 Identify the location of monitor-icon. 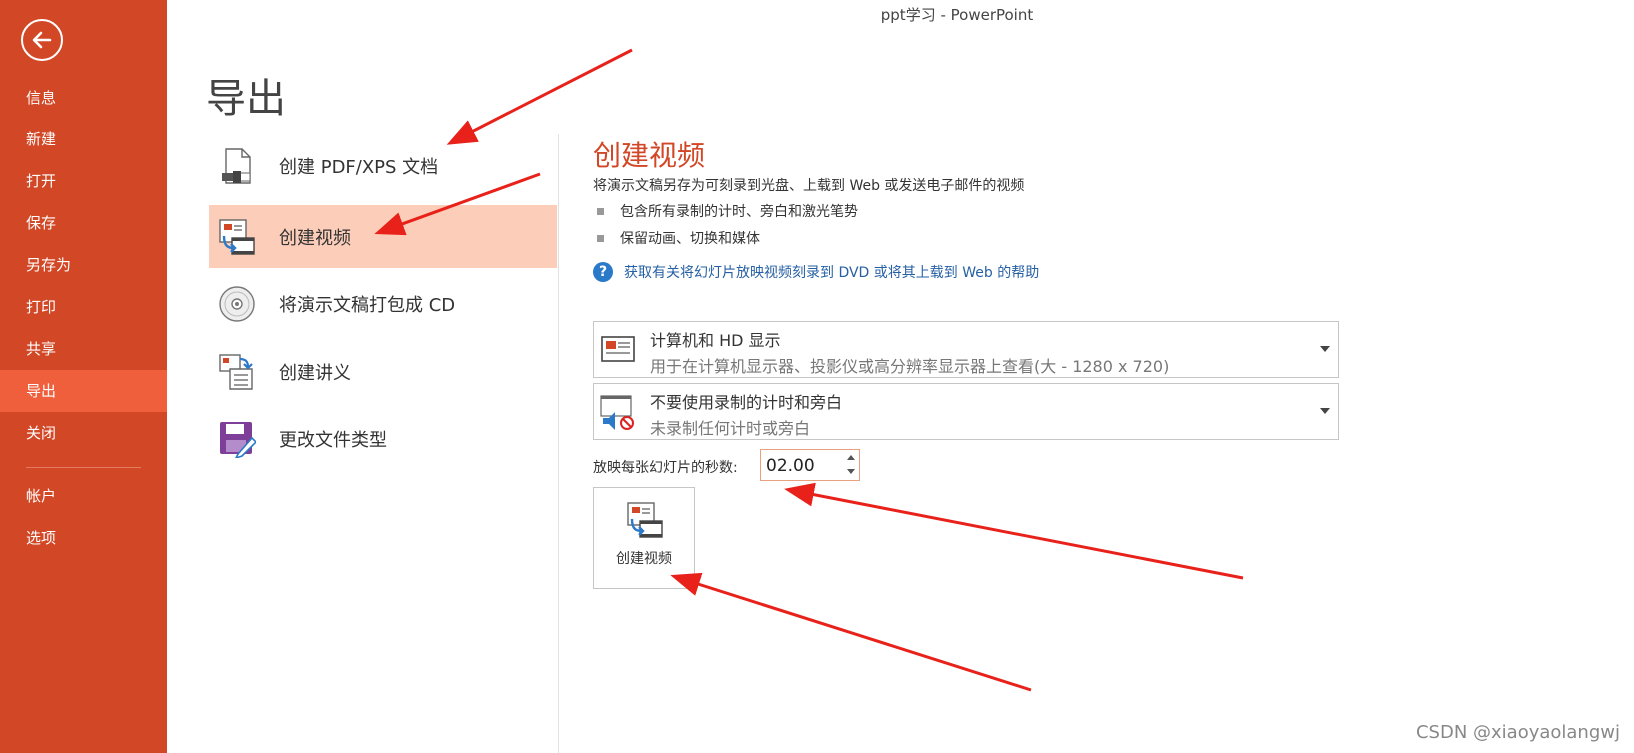
(618, 350).